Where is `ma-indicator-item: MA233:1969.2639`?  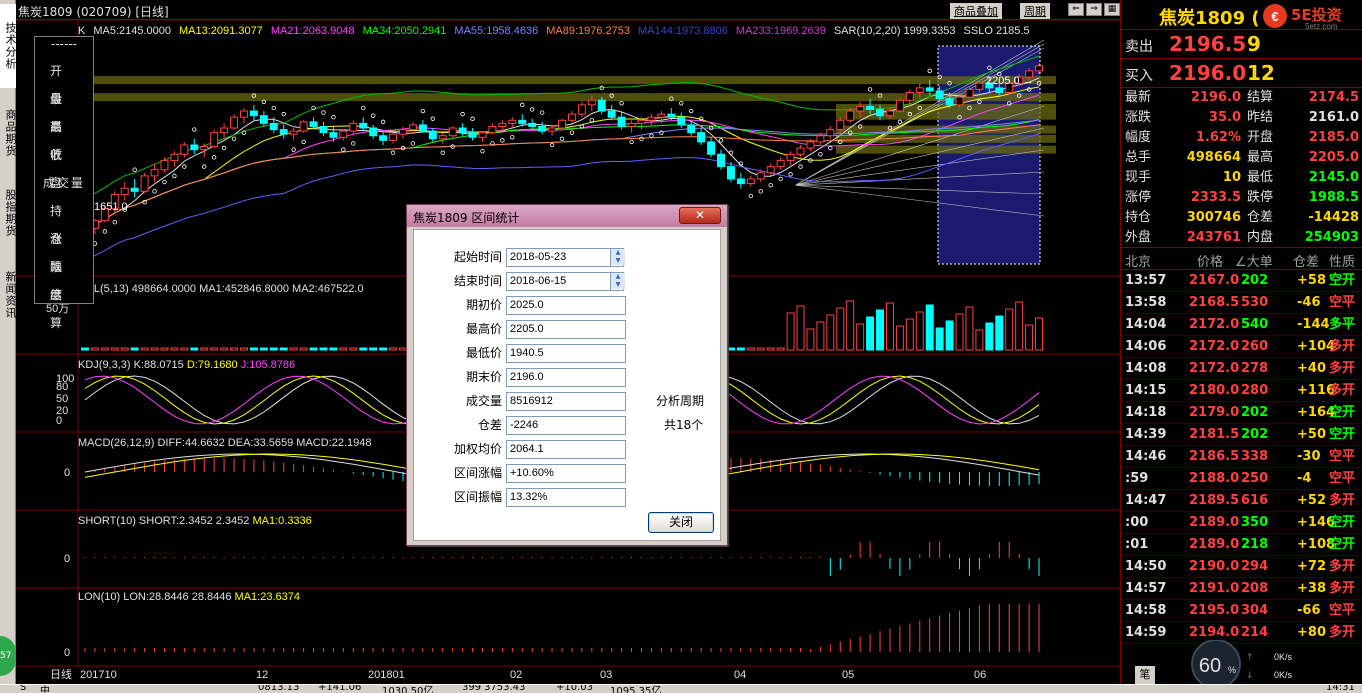
ma-indicator-item: MA233:1969.2639 is located at coordinates (781, 31).